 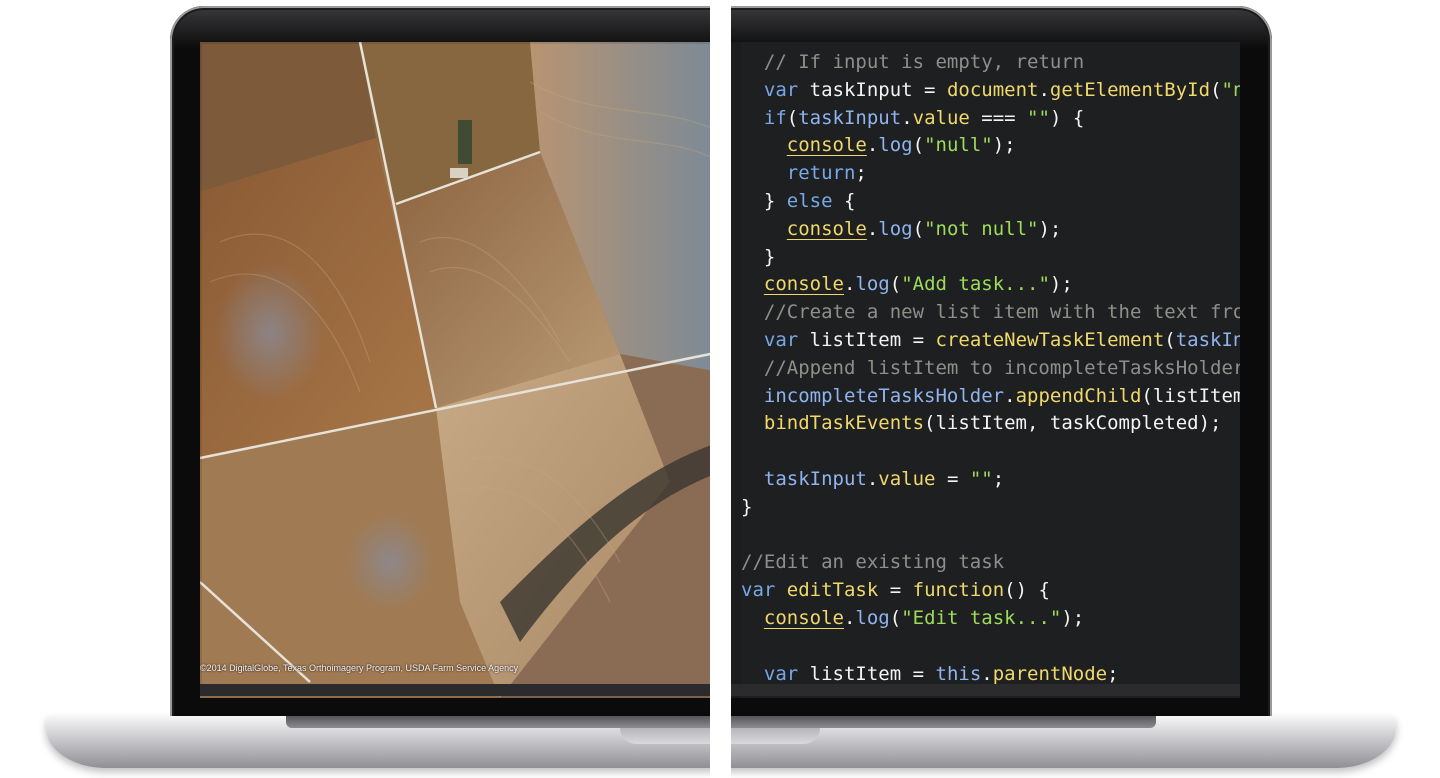 I want to click on code-line: if(taskInput.value === "") {, so click(x=990, y=119).